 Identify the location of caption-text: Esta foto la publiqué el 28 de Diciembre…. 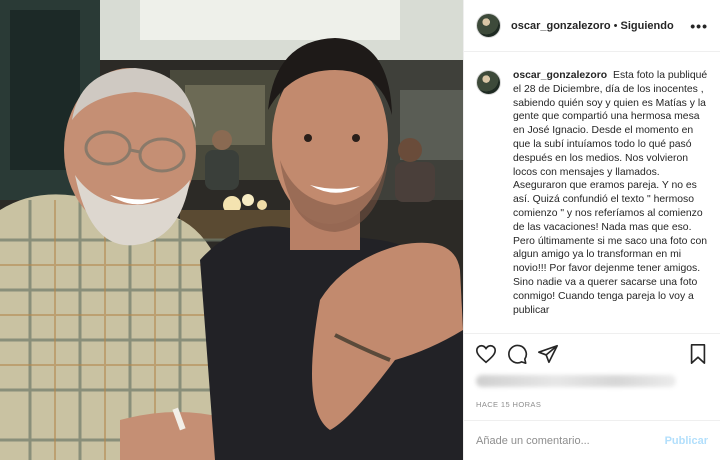
(610, 193).